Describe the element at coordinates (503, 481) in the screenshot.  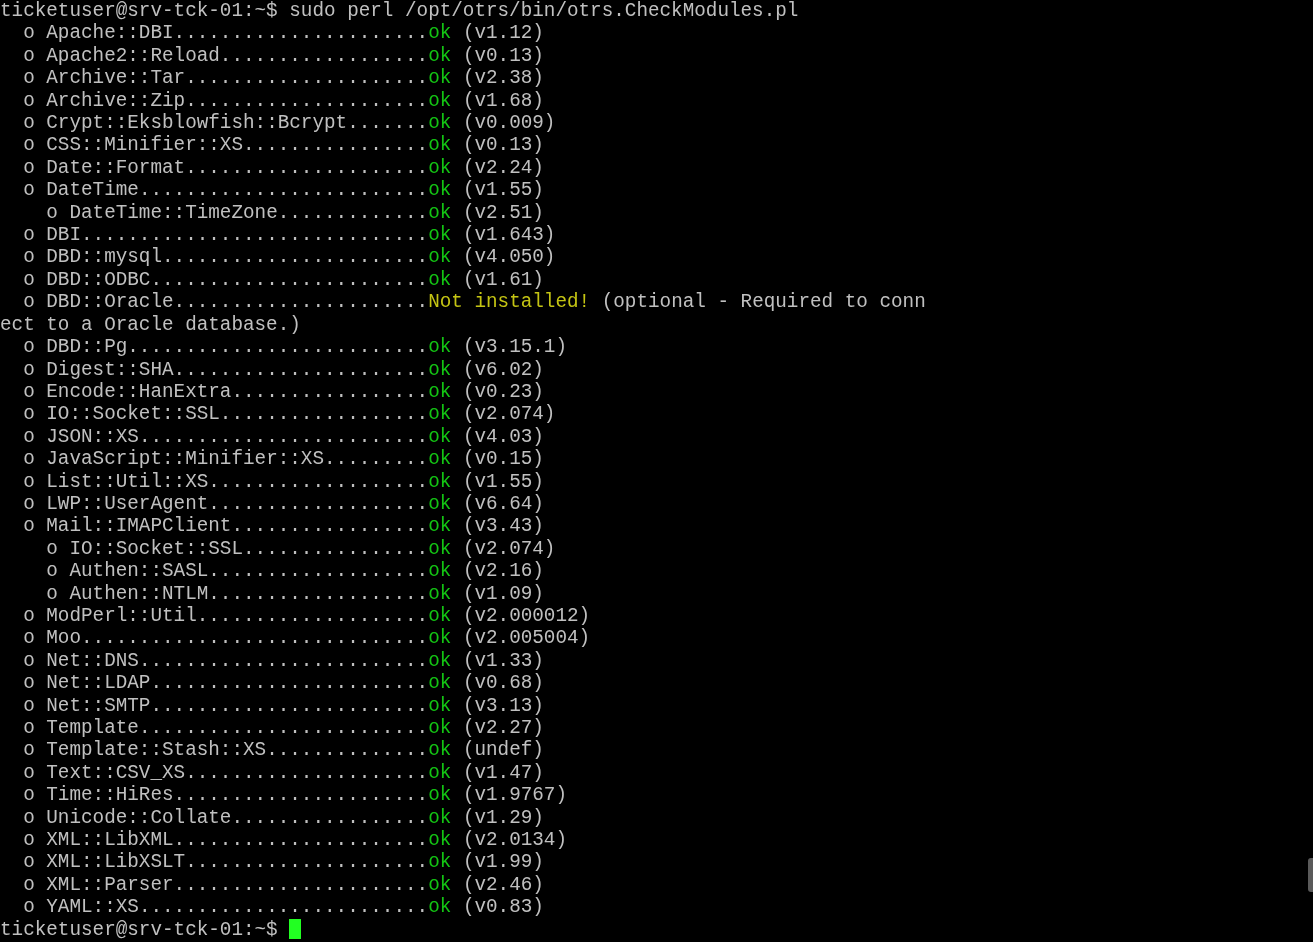
I see `version-text: (v1.55)` at that location.